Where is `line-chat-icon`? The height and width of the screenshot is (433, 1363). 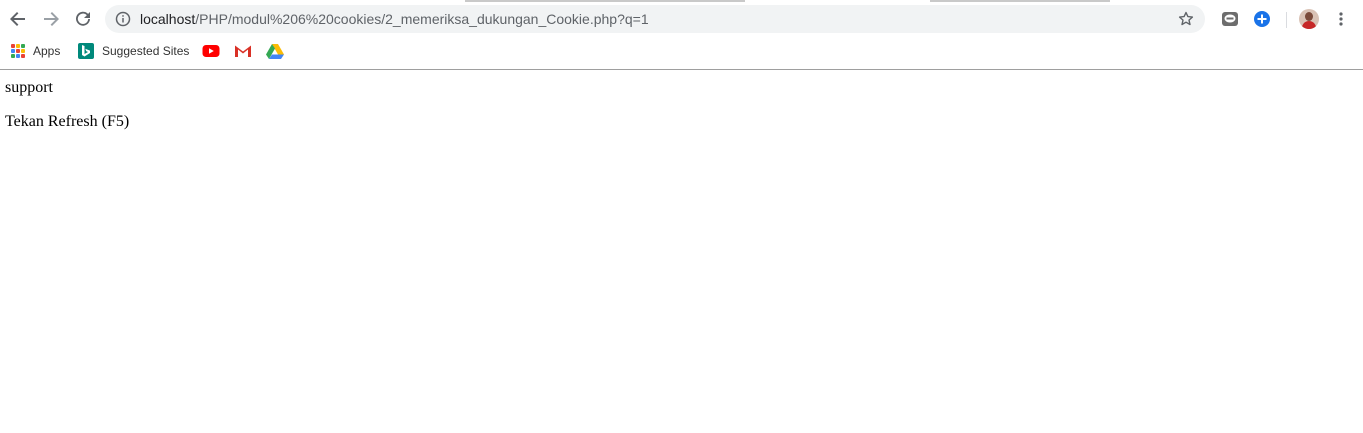 line-chat-icon is located at coordinates (1230, 19).